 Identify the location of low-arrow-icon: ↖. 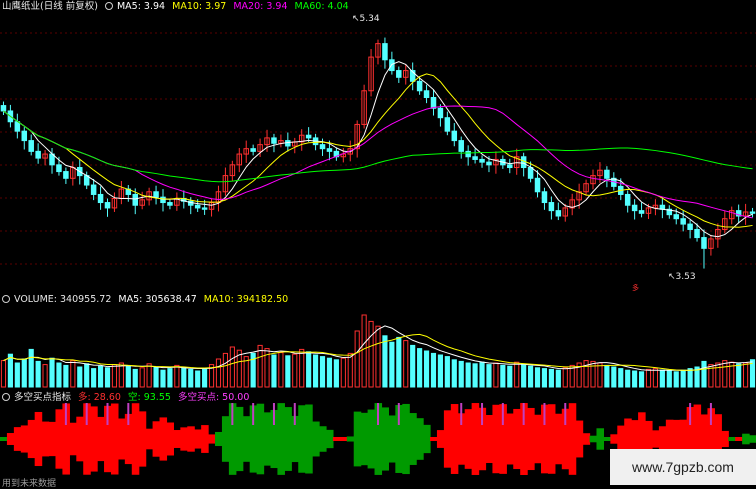
(672, 277).